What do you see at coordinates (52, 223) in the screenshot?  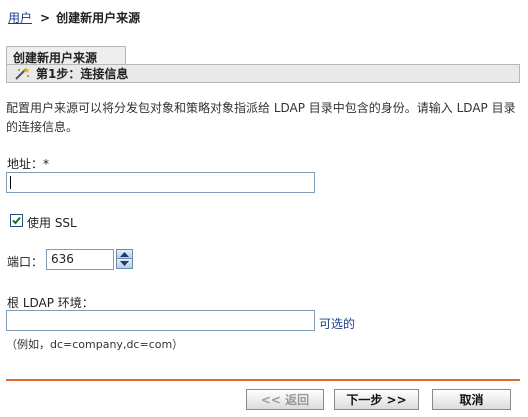 I see `use-ssl-label: 使用 SSL` at bounding box center [52, 223].